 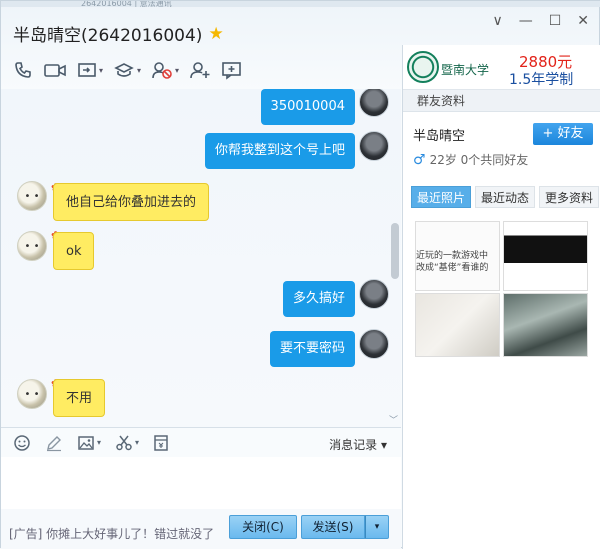 What do you see at coordinates (161, 443) in the screenshot?
I see `red-packet-icon` at bounding box center [161, 443].